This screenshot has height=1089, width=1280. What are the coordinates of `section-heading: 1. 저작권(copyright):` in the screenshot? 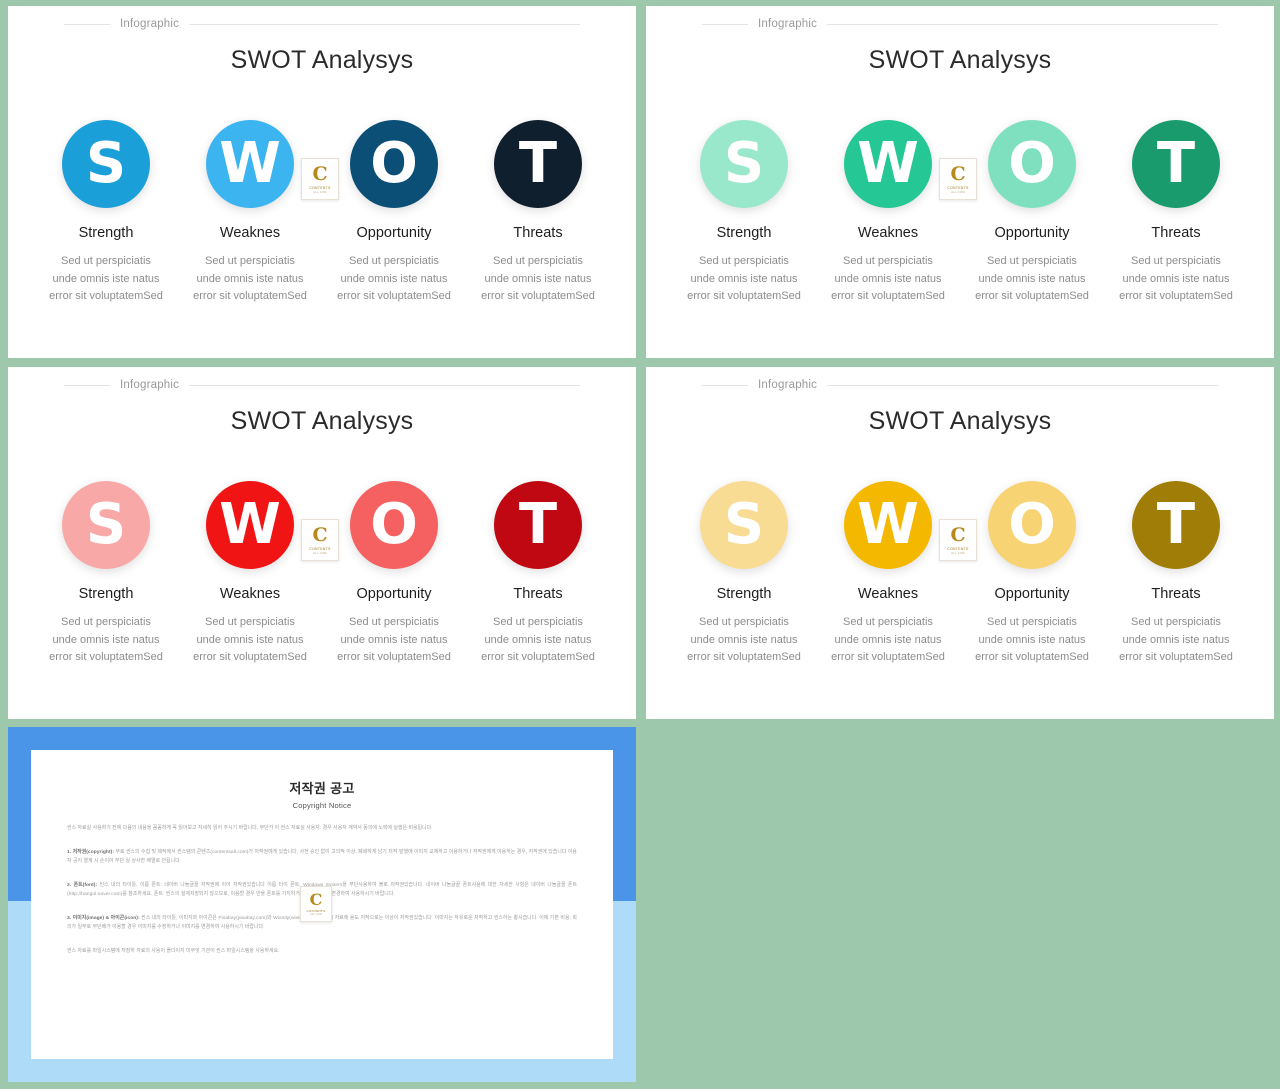 It's located at (91, 852).